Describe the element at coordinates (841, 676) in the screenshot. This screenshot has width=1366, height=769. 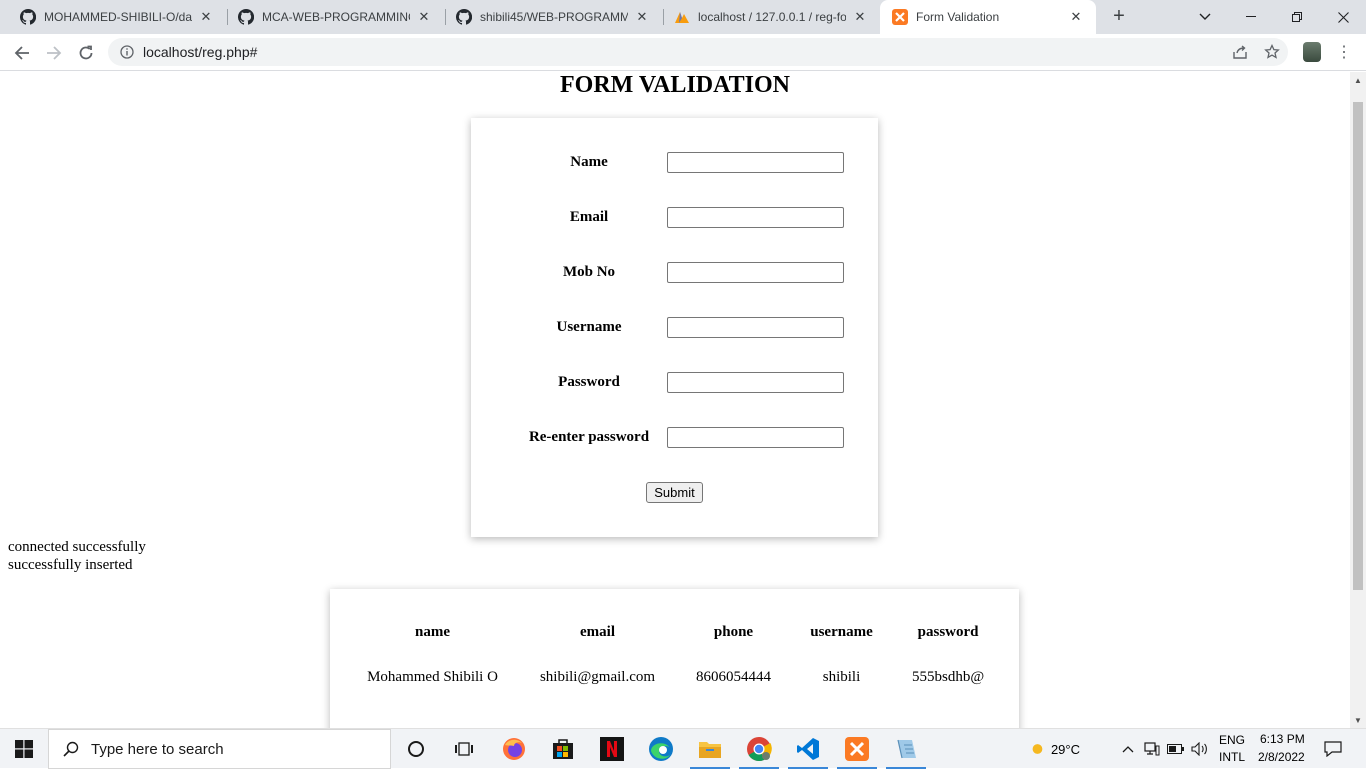
I see `cell-username: shibili` at that location.